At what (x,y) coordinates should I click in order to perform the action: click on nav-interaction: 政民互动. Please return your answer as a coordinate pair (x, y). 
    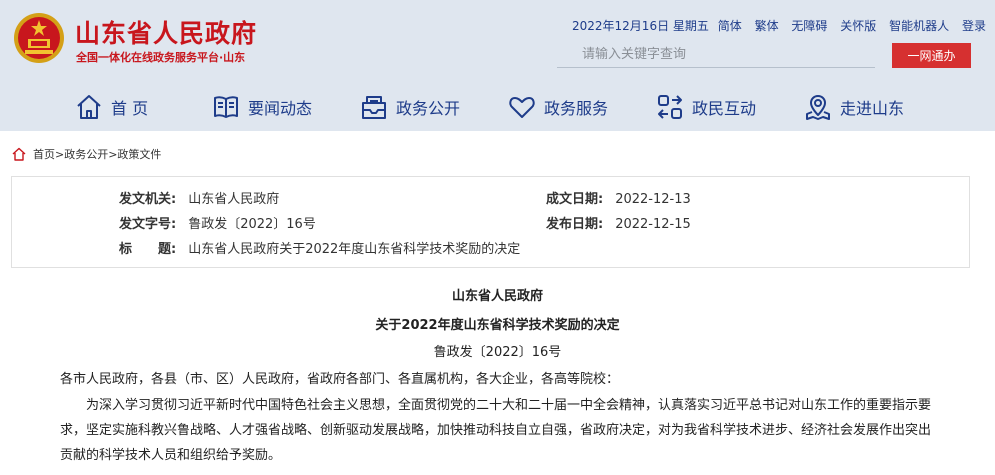
    Looking at the image, I should click on (706, 107).